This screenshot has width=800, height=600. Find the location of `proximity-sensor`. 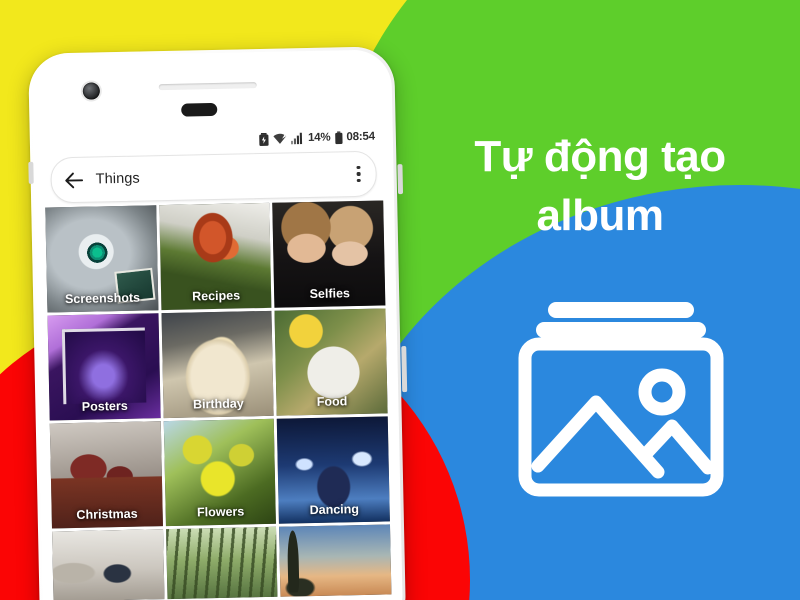

proximity-sensor is located at coordinates (199, 109).